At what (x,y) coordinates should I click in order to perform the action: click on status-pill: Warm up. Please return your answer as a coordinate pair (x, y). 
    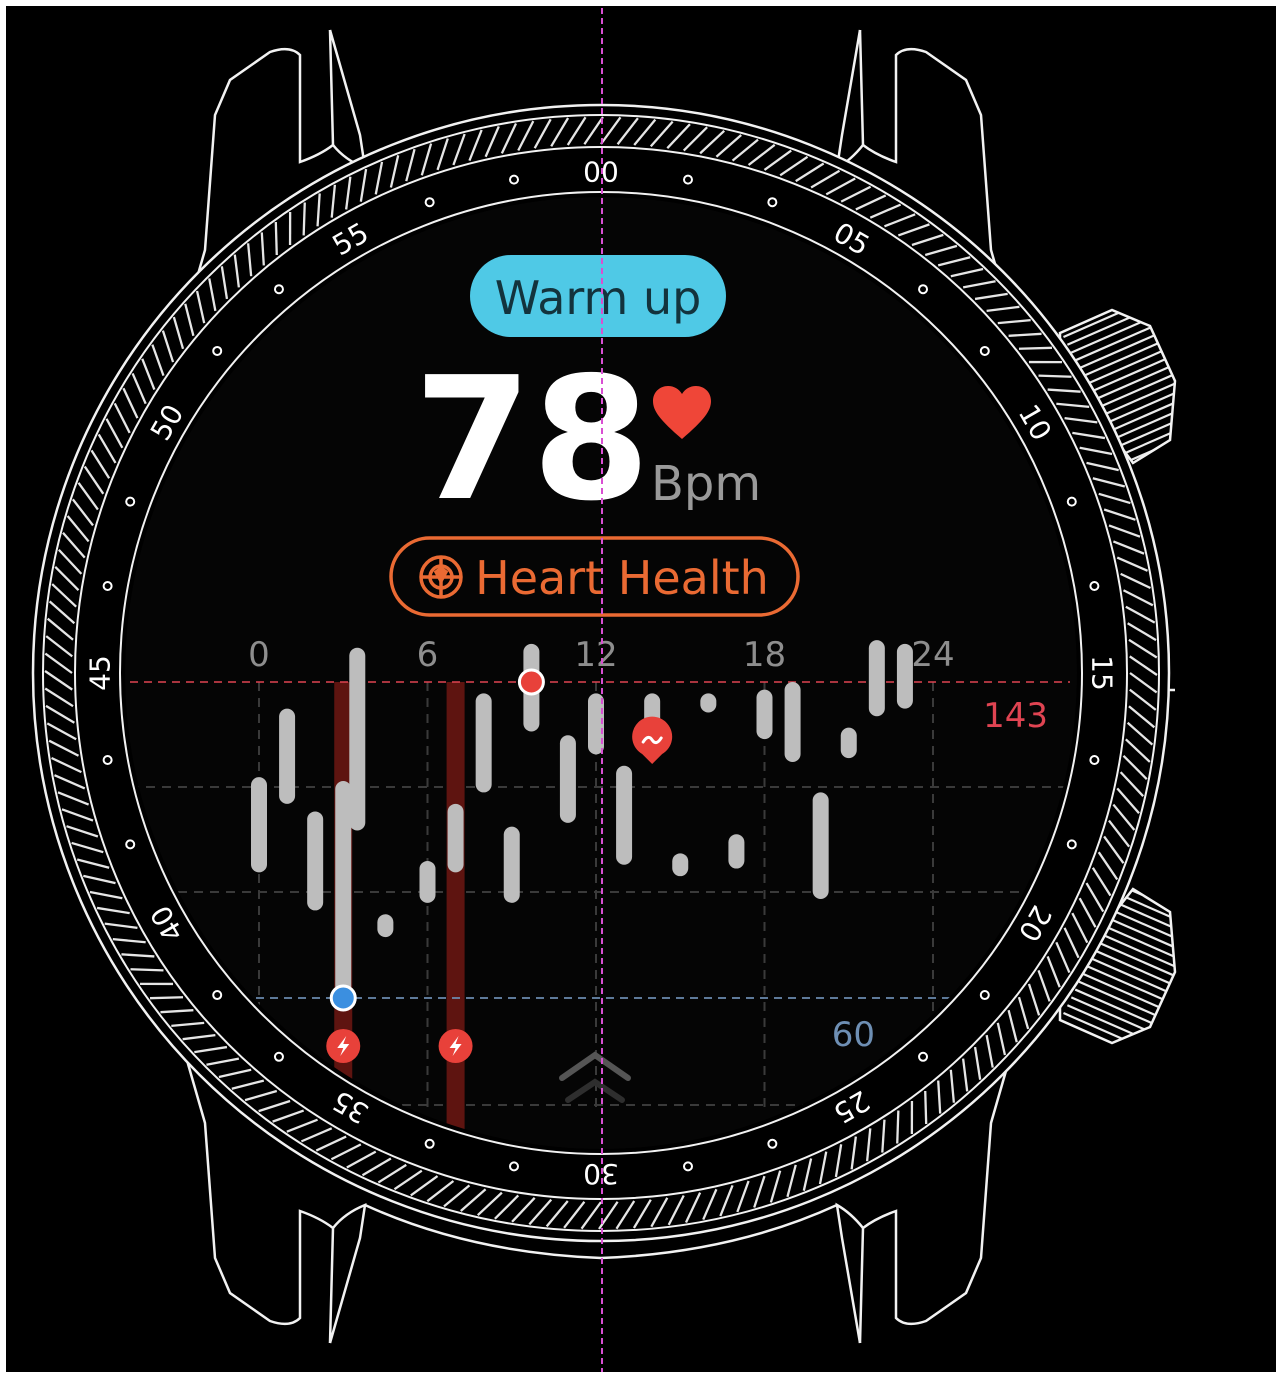
    Looking at the image, I should click on (598, 296).